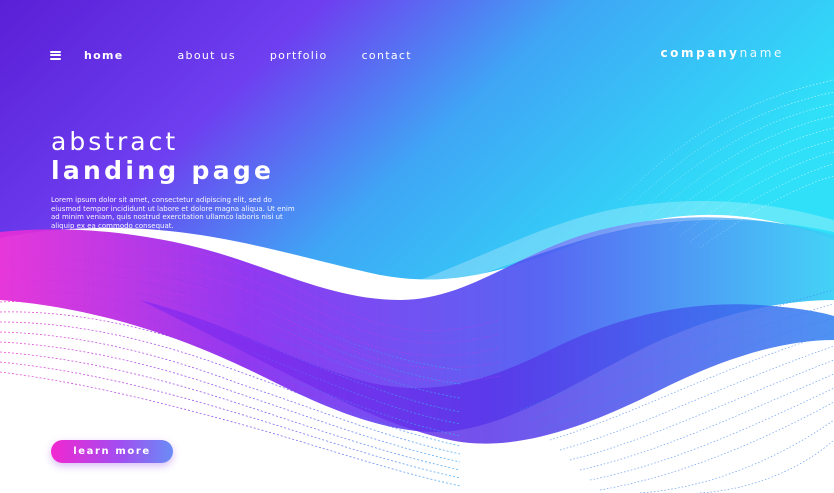 This screenshot has width=834, height=493. What do you see at coordinates (387, 55) in the screenshot?
I see `nav-link-contact: contact` at bounding box center [387, 55].